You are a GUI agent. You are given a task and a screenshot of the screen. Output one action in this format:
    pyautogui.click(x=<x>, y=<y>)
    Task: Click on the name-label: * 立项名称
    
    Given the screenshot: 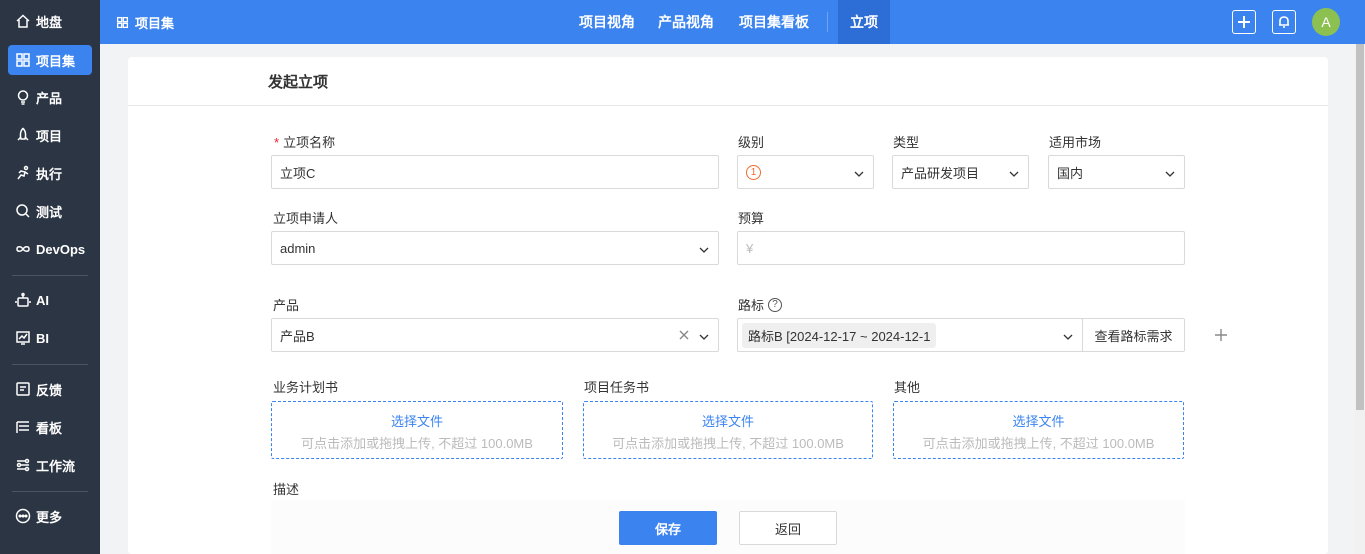 What is the action you would take?
    pyautogui.click(x=305, y=142)
    